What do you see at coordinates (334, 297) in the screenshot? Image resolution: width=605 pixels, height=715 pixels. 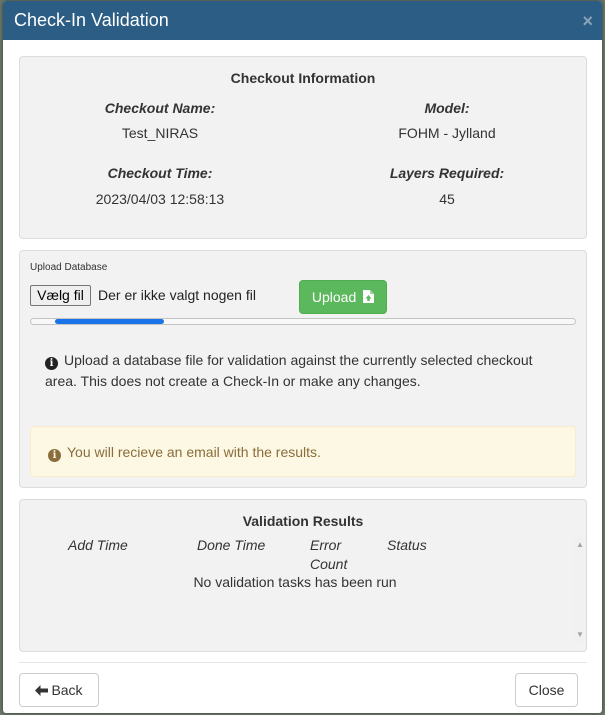 I see `upload-button-label: Upload` at bounding box center [334, 297].